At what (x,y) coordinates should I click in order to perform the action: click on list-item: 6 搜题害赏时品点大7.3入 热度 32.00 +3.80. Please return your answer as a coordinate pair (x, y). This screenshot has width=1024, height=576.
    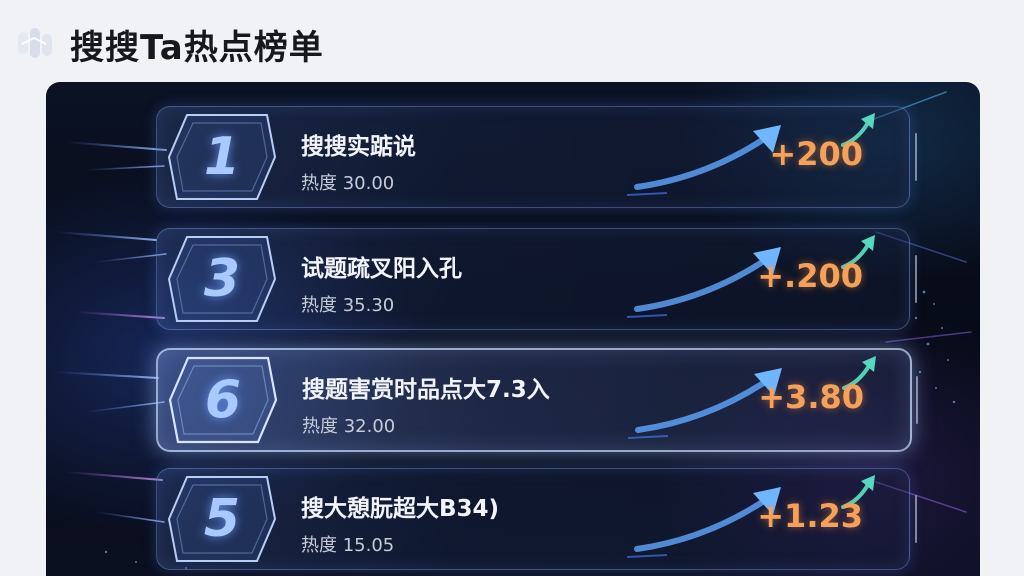
    Looking at the image, I should click on (537, 400).